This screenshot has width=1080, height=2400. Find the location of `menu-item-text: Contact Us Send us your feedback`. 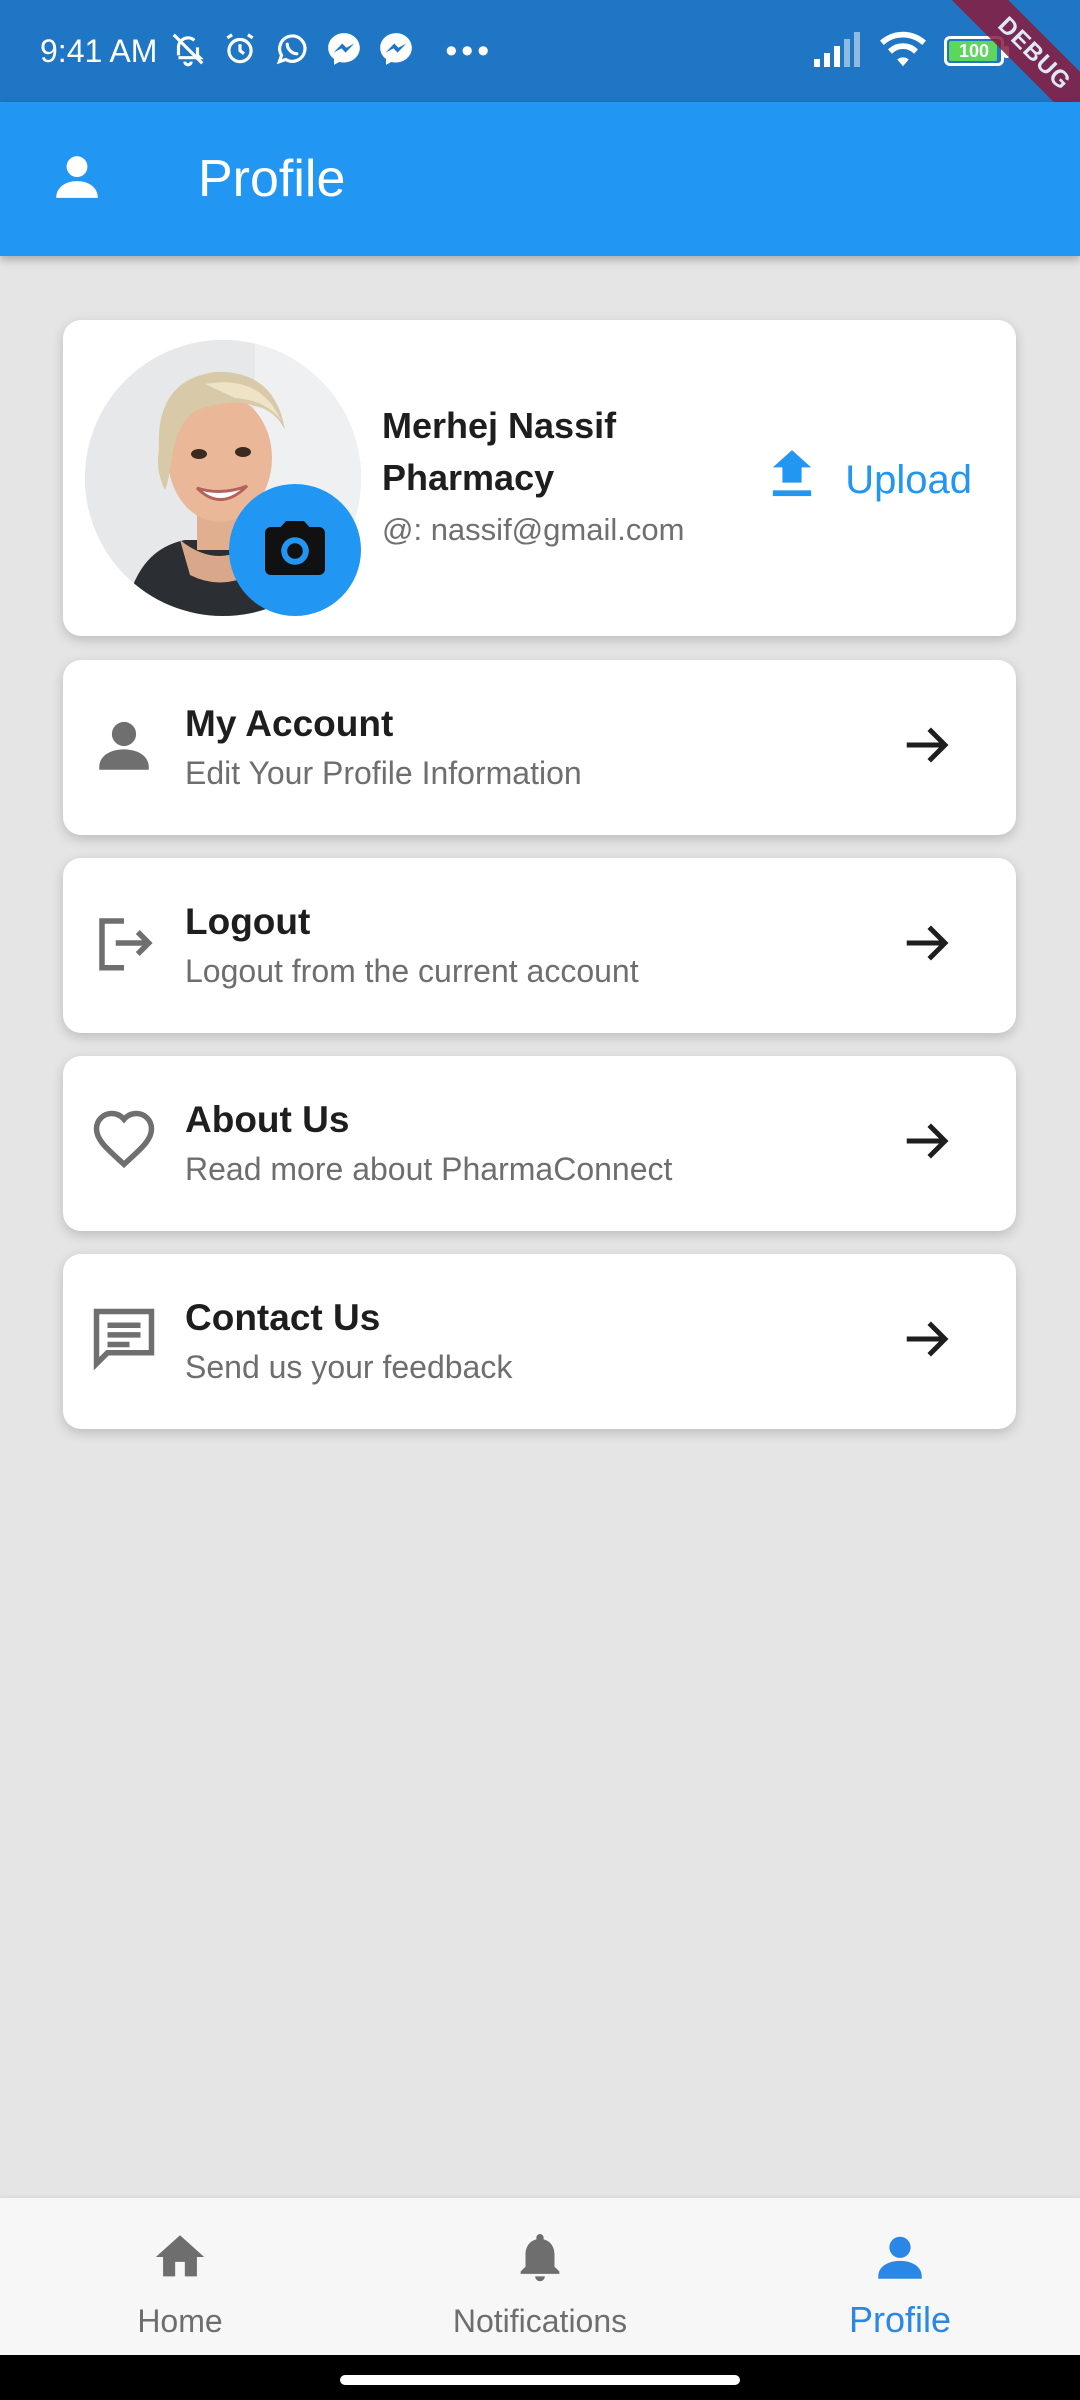

menu-item-text: Contact Us Send us your feedback is located at coordinates (542, 1341).